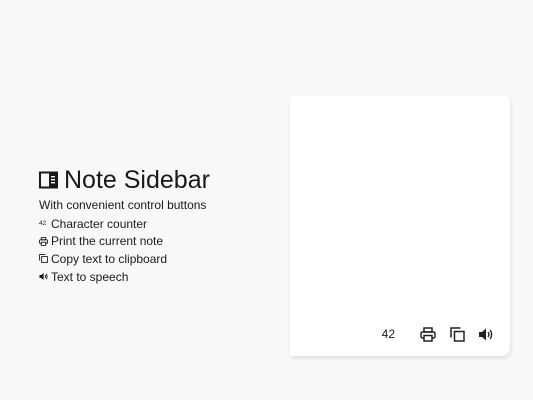 Image resolution: width=533 pixels, height=400 pixels. I want to click on feature-label: Print the current note, so click(107, 241).